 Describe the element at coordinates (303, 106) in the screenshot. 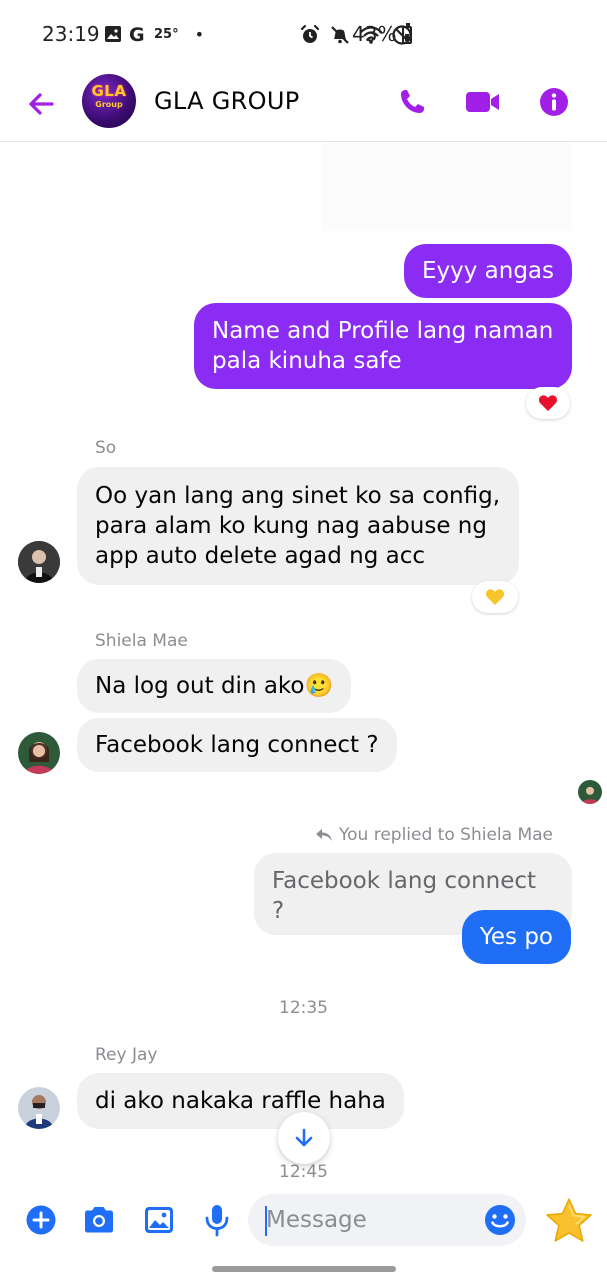

I see `chat-header: GLA Group GLA GROUP` at that location.